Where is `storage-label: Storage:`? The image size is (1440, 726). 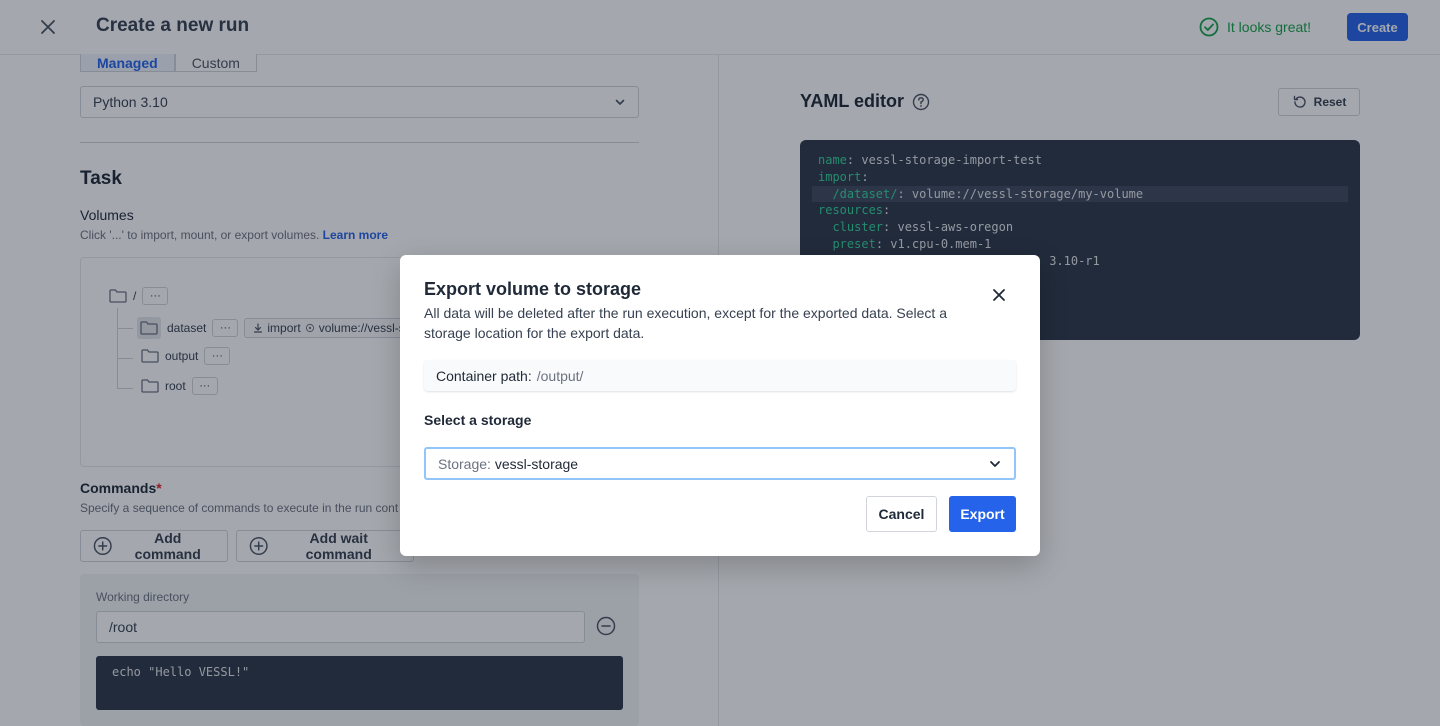 storage-label: Storage: is located at coordinates (464, 463).